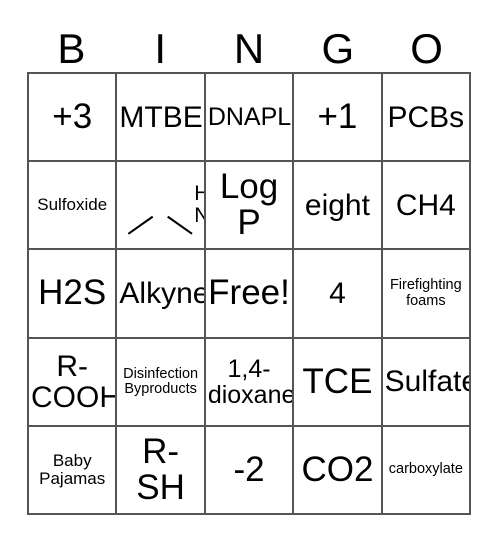 Image resolution: width=500 pixels, height=544 pixels. I want to click on bingo-cell: TCE, so click(338, 382).